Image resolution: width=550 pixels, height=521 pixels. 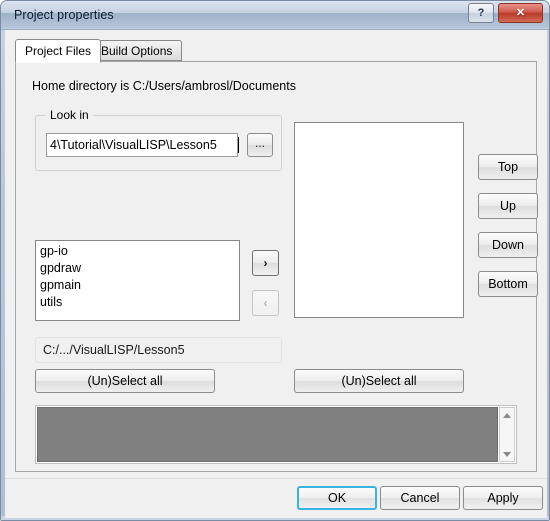 I want to click on window-title: Project properties, so click(x=64, y=15).